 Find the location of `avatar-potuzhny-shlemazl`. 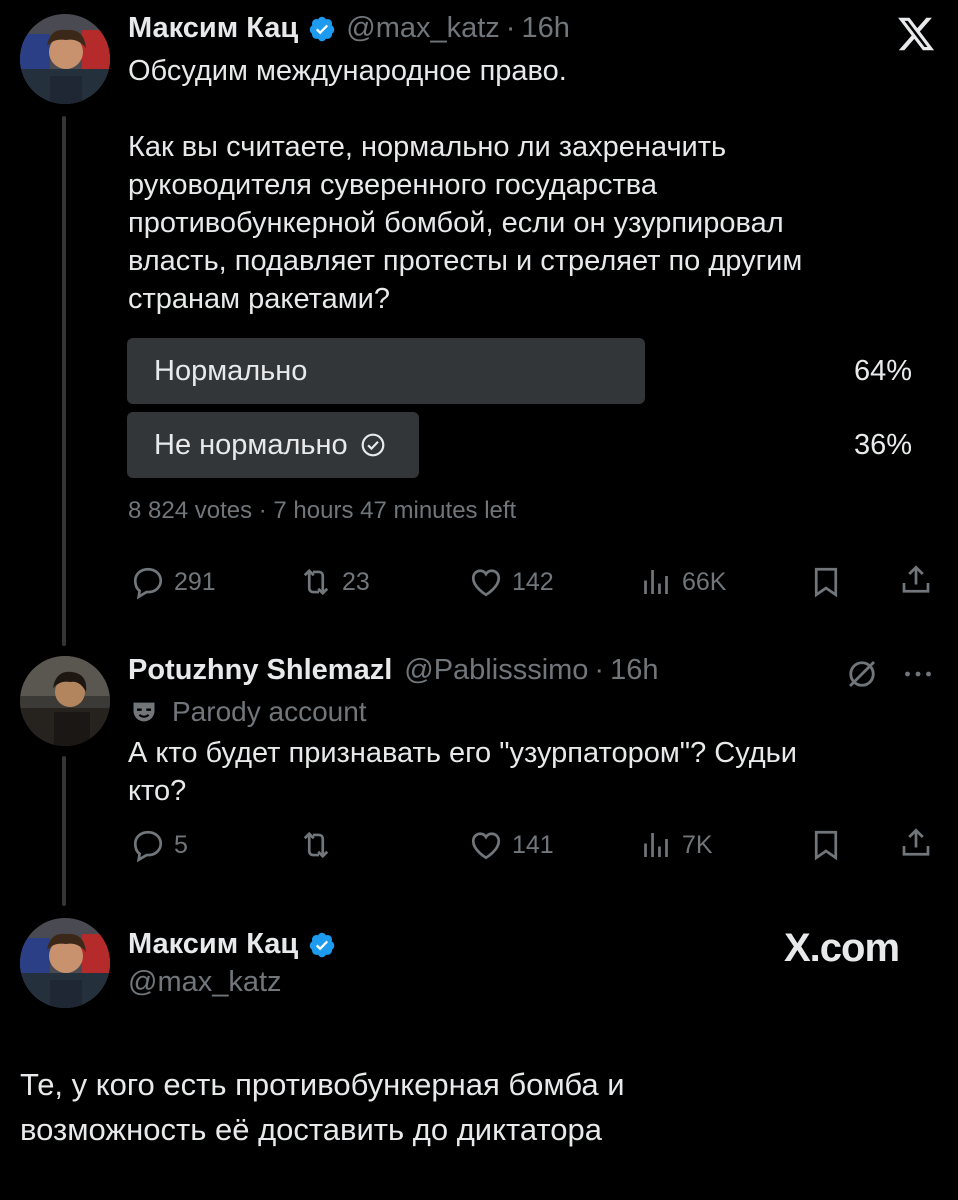

avatar-potuzhny-shlemazl is located at coordinates (65, 701).